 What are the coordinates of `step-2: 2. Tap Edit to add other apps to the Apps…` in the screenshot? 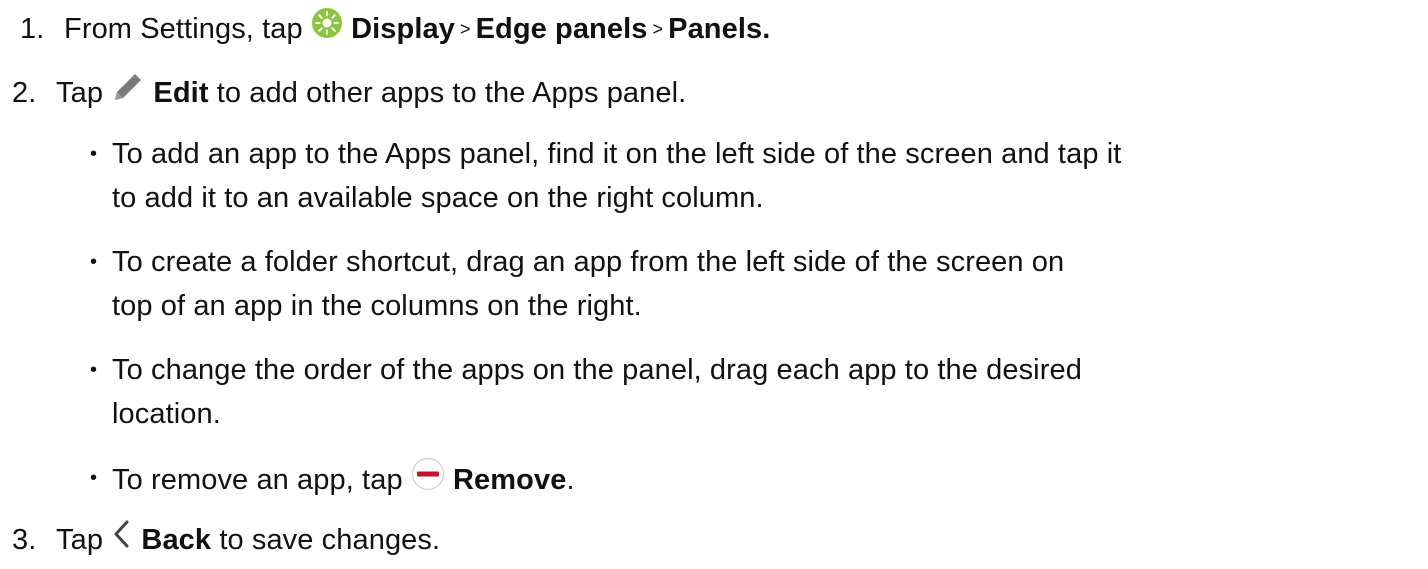 It's located at (349, 94).